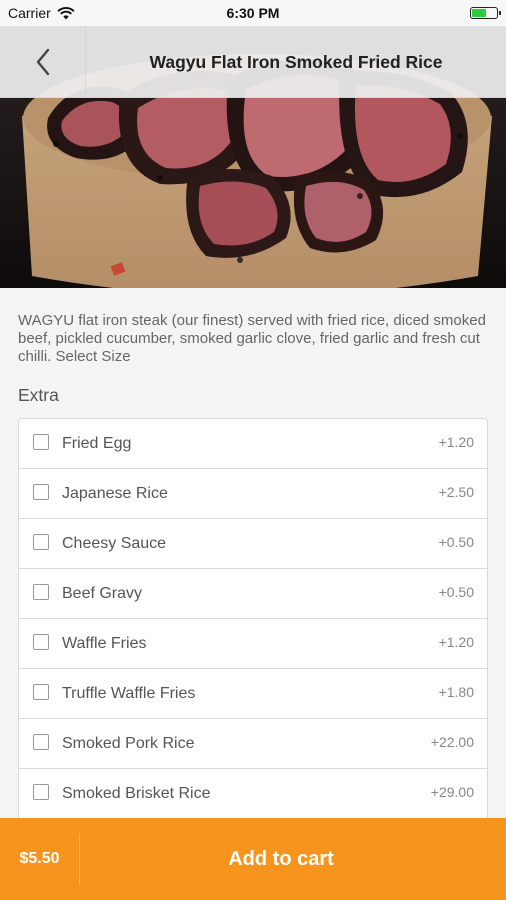  I want to click on add-to-cart-button: $5.50 Add to cart, so click(253, 859).